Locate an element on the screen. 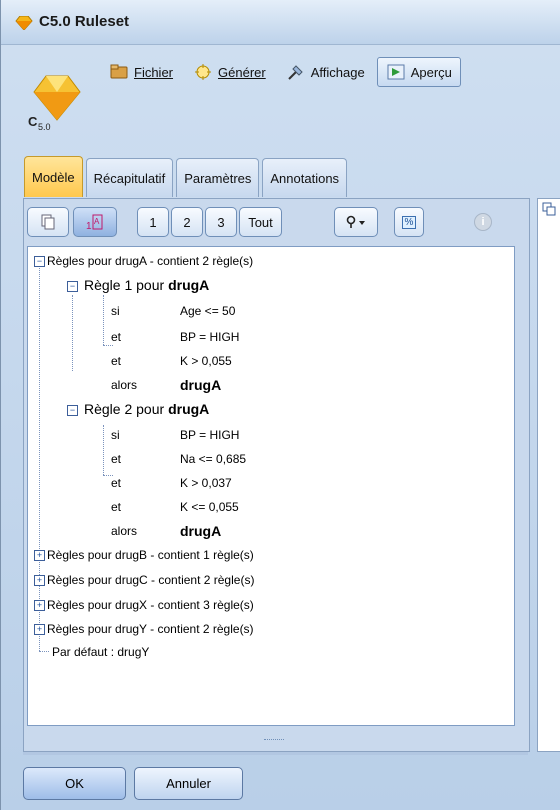 The width and height of the screenshot is (560, 810). rule1-cond-1: Age <= 50 is located at coordinates (208, 311).